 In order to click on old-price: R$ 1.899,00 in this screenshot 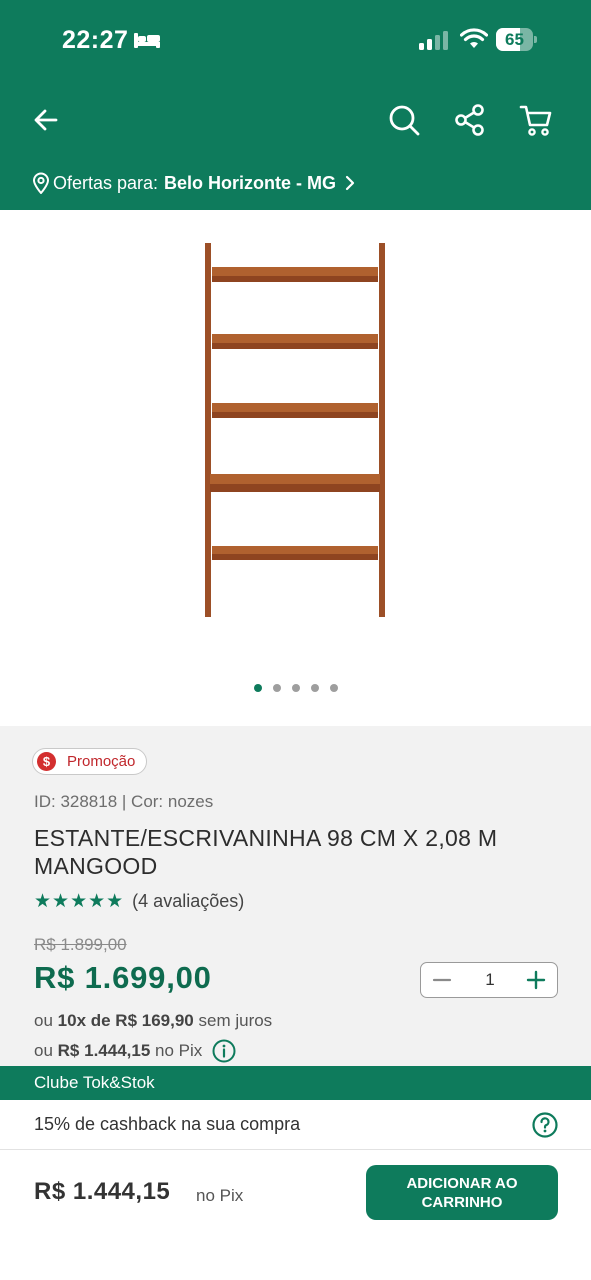, I will do `click(80, 944)`.